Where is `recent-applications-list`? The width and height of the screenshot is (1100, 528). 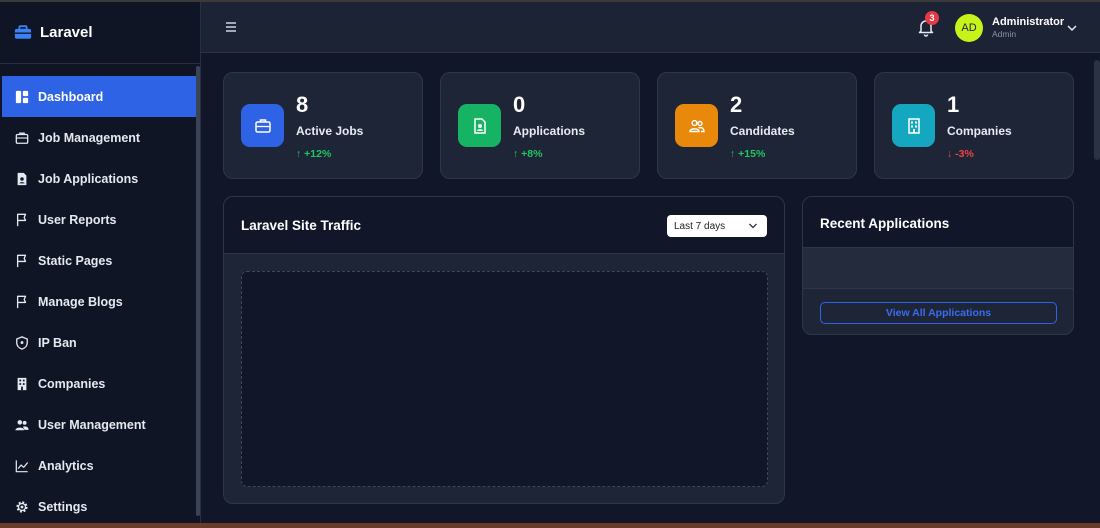 recent-applications-list is located at coordinates (938, 268).